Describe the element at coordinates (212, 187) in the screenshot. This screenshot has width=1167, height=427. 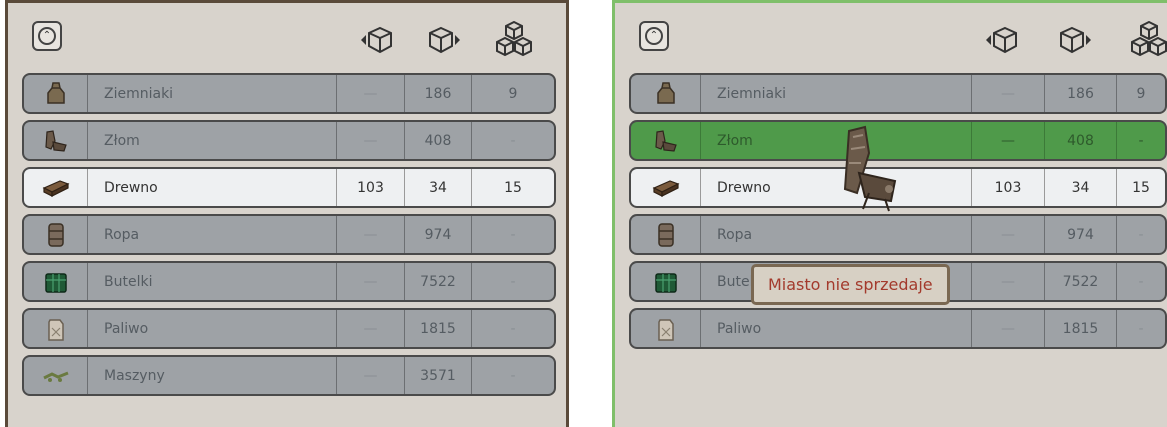
I see `goods-name: Drewno` at that location.